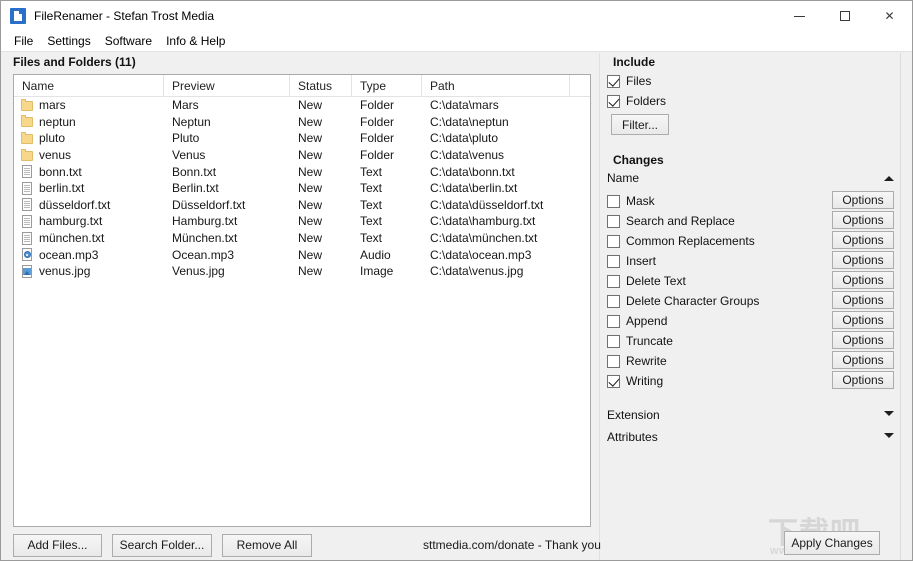  What do you see at coordinates (89, 86) in the screenshot?
I see `column-header-name: Name` at bounding box center [89, 86].